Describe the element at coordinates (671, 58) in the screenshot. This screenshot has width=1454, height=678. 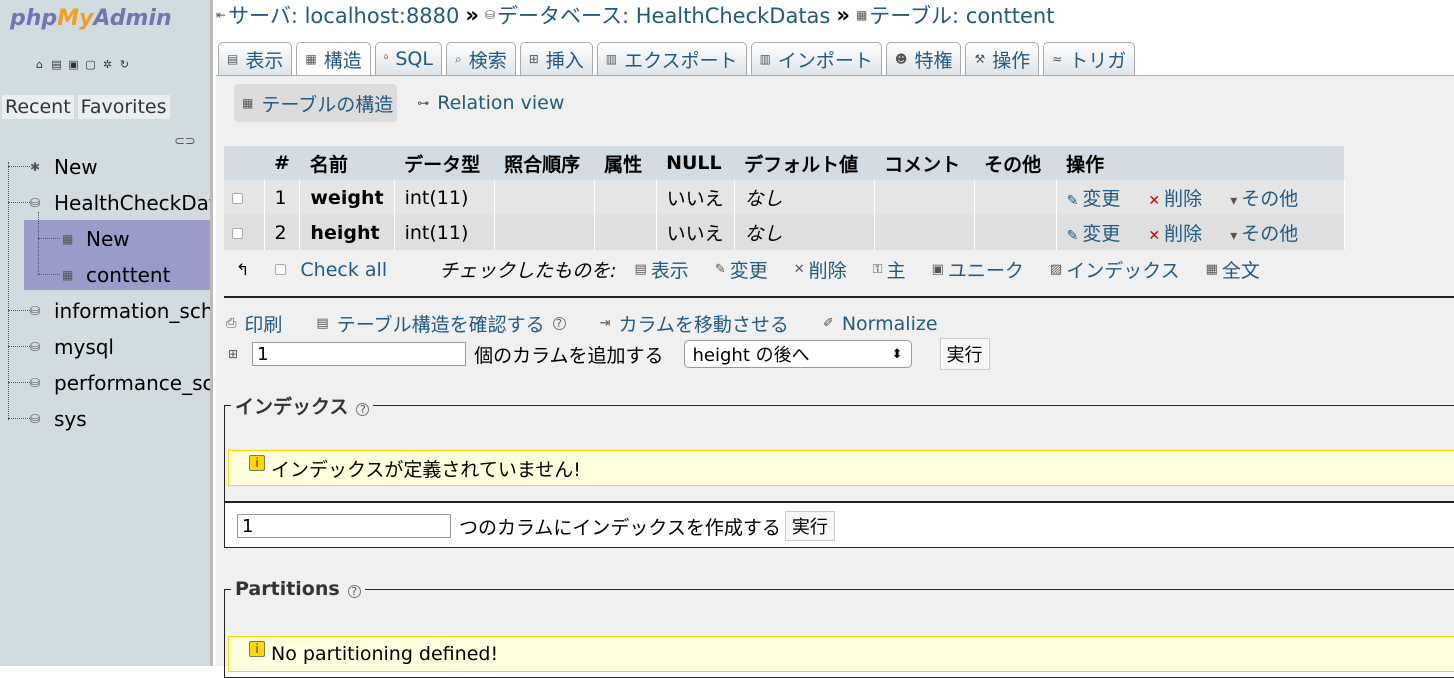
I see `tab-export: ▥ エクスポート` at that location.